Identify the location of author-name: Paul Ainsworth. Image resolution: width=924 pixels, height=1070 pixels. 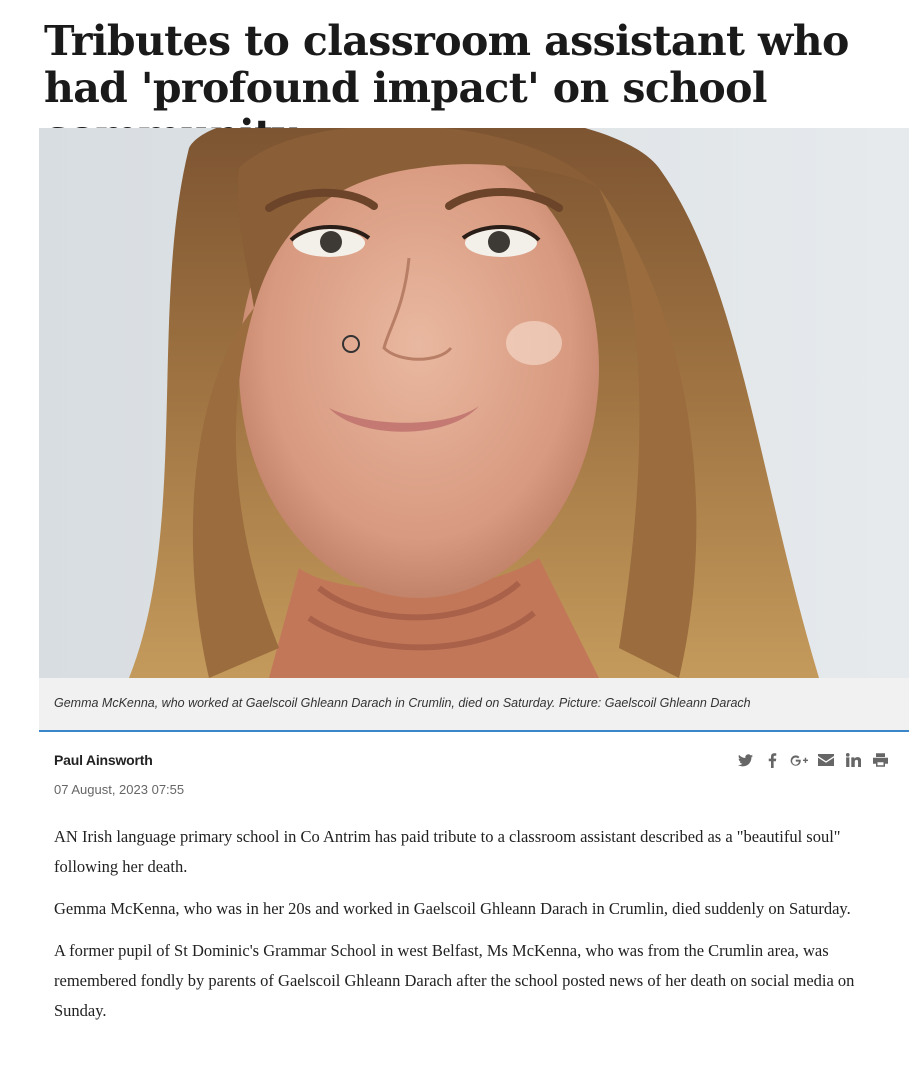
(103, 760).